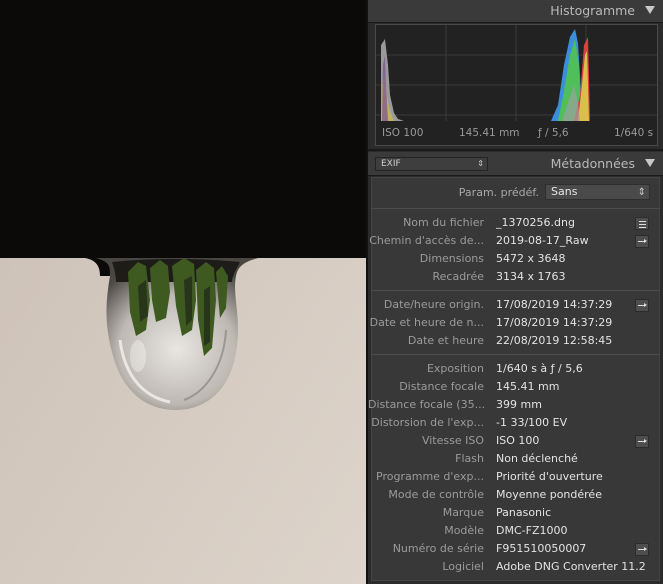 This screenshot has height=584, width=663. Describe the element at coordinates (391, 164) in the screenshot. I see `metadata-view-value: EXIF` at that location.